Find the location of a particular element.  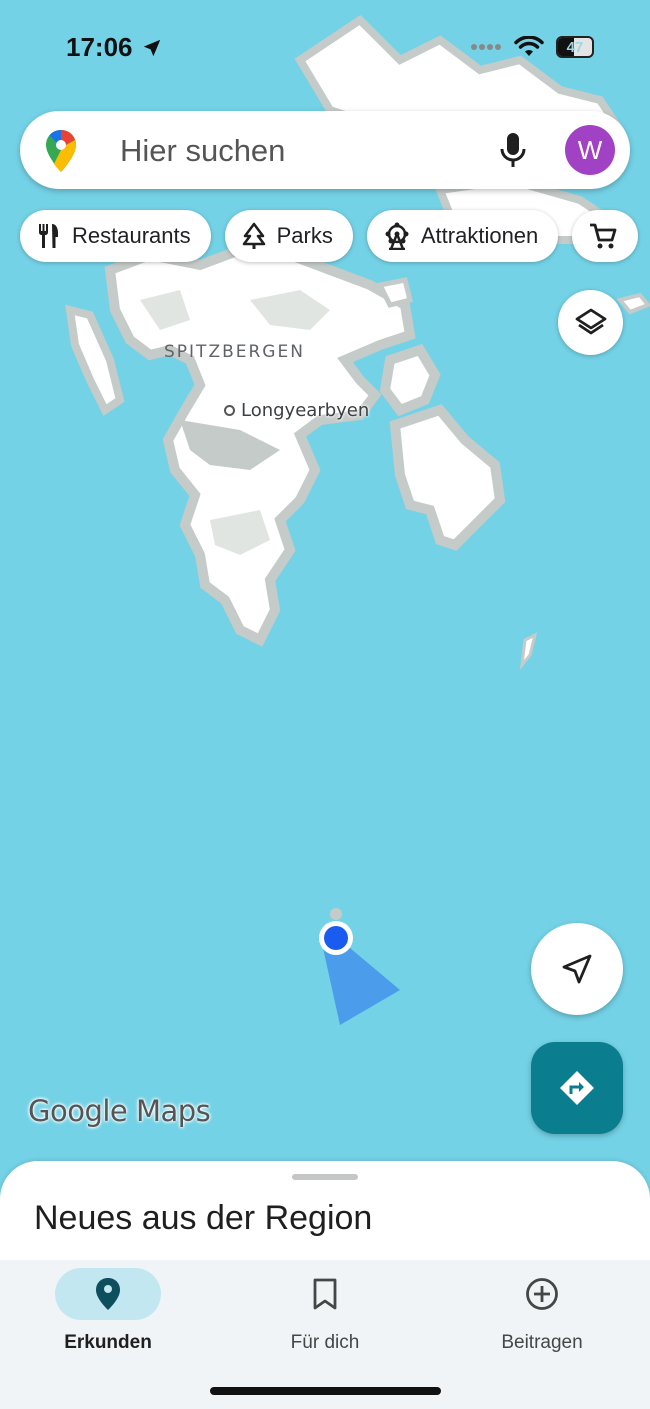

status-time: 17:06 is located at coordinates (114, 47).